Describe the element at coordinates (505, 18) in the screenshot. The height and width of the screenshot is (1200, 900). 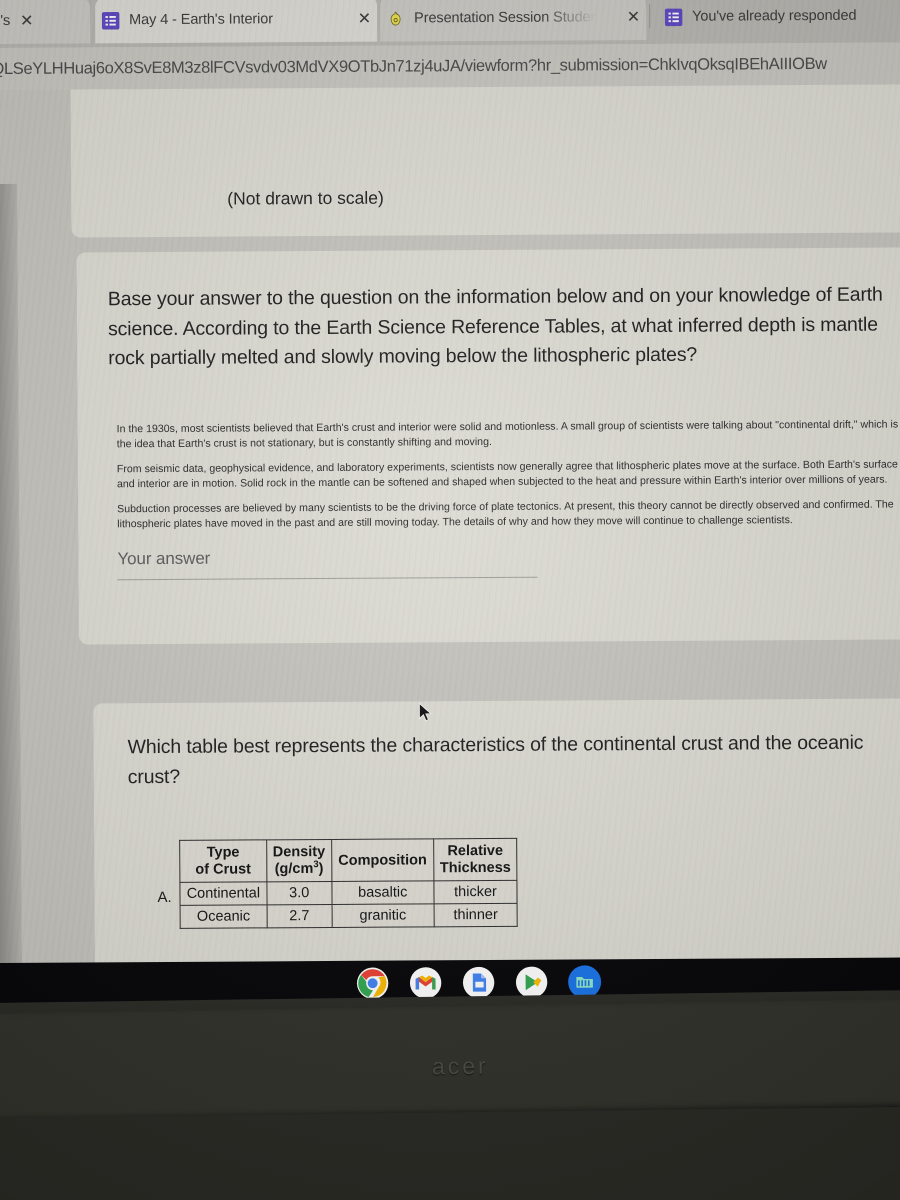
I see `tab-title: Presentation Session Studen` at that location.